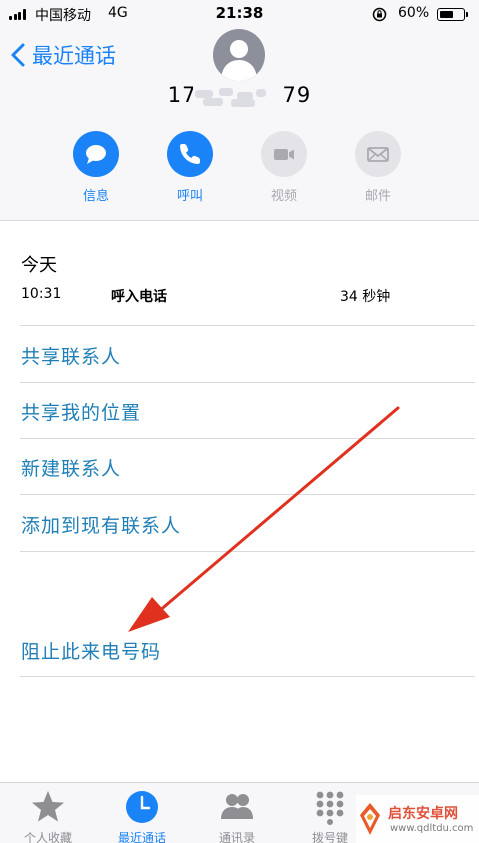  Describe the element at coordinates (96, 167) in the screenshot. I see `message-button: 信息` at that location.